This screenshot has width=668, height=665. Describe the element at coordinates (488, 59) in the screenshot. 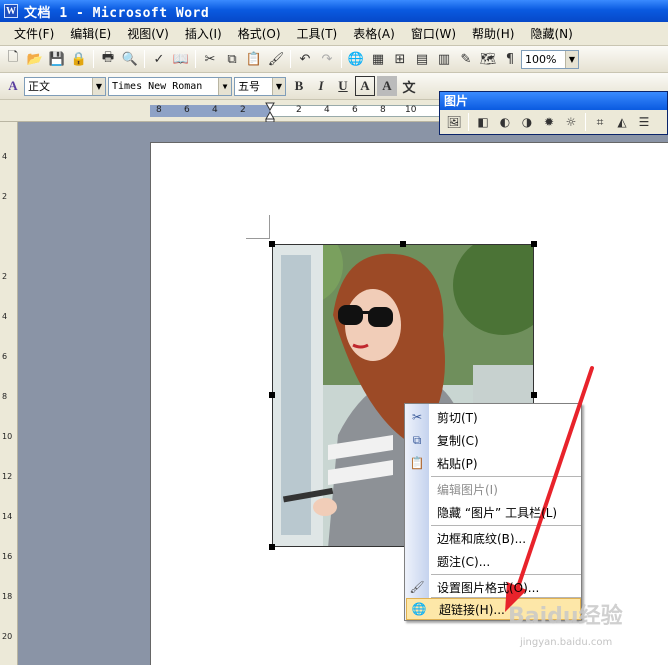

I see `document-map-icon: 🗺` at that location.